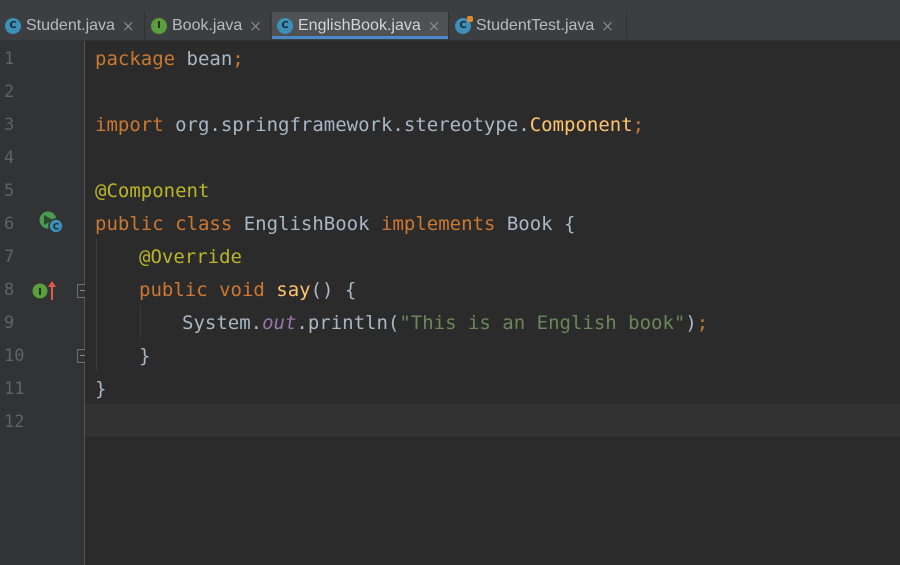 Image resolution: width=900 pixels, height=565 pixels. I want to click on import-path: org.springframework.stereotype., so click(346, 125).